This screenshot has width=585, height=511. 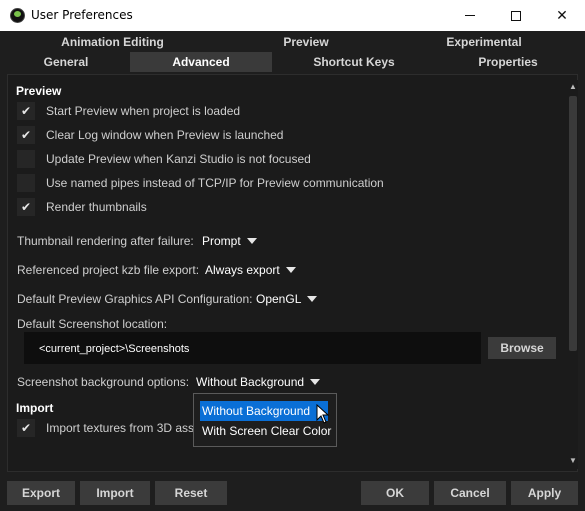 What do you see at coordinates (250, 382) in the screenshot?
I see `dropdown-value: Without Background` at bounding box center [250, 382].